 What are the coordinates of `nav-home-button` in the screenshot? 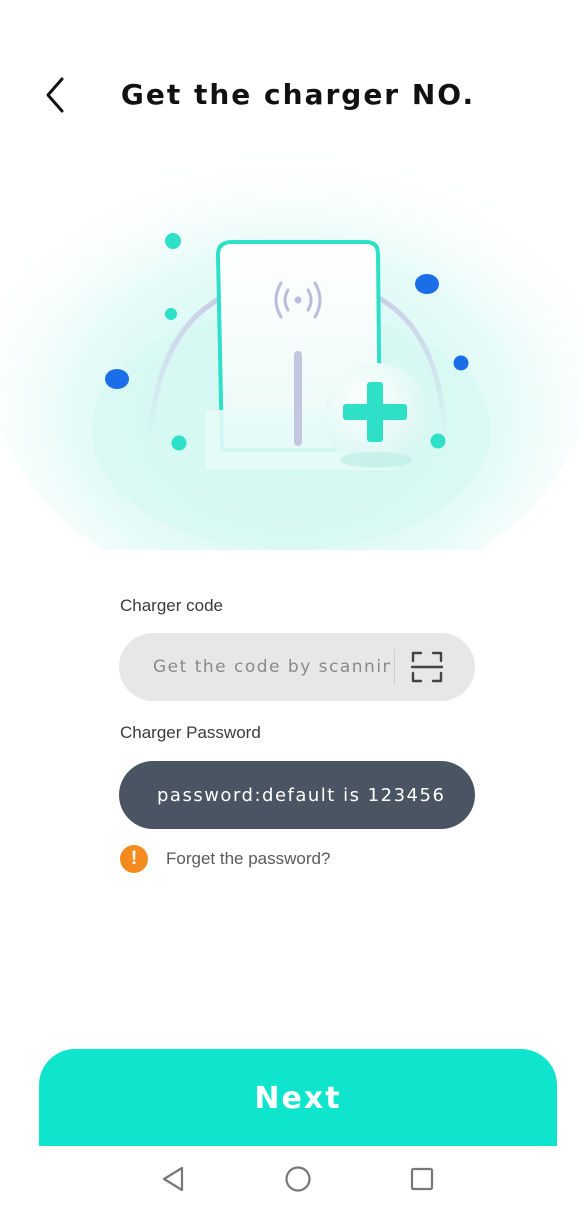 It's located at (298, 1179).